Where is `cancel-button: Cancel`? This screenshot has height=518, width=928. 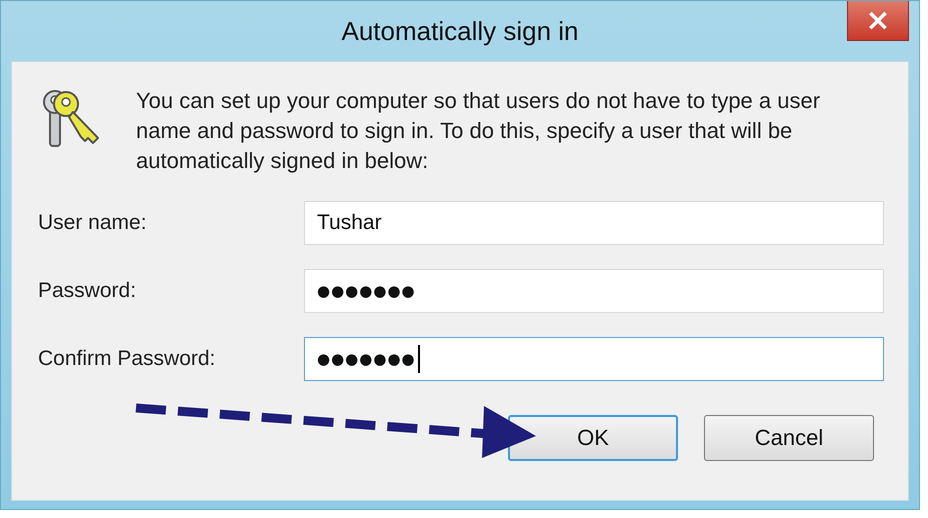
cancel-button: Cancel is located at coordinates (789, 438).